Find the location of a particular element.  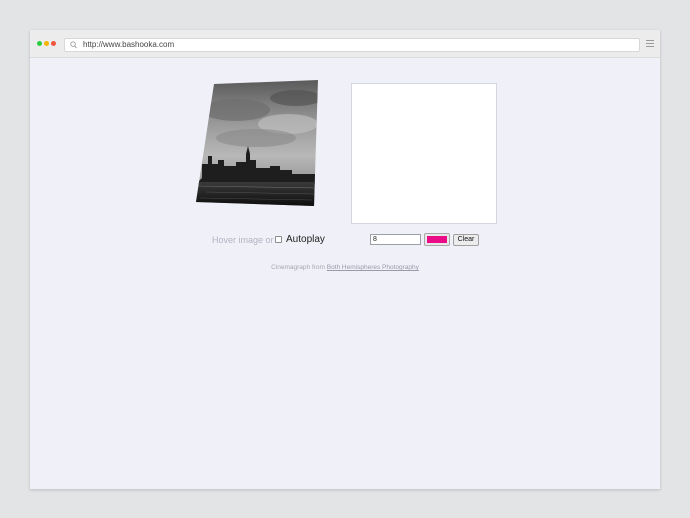

address-url: http://www.bashooka.com is located at coordinates (128, 45).